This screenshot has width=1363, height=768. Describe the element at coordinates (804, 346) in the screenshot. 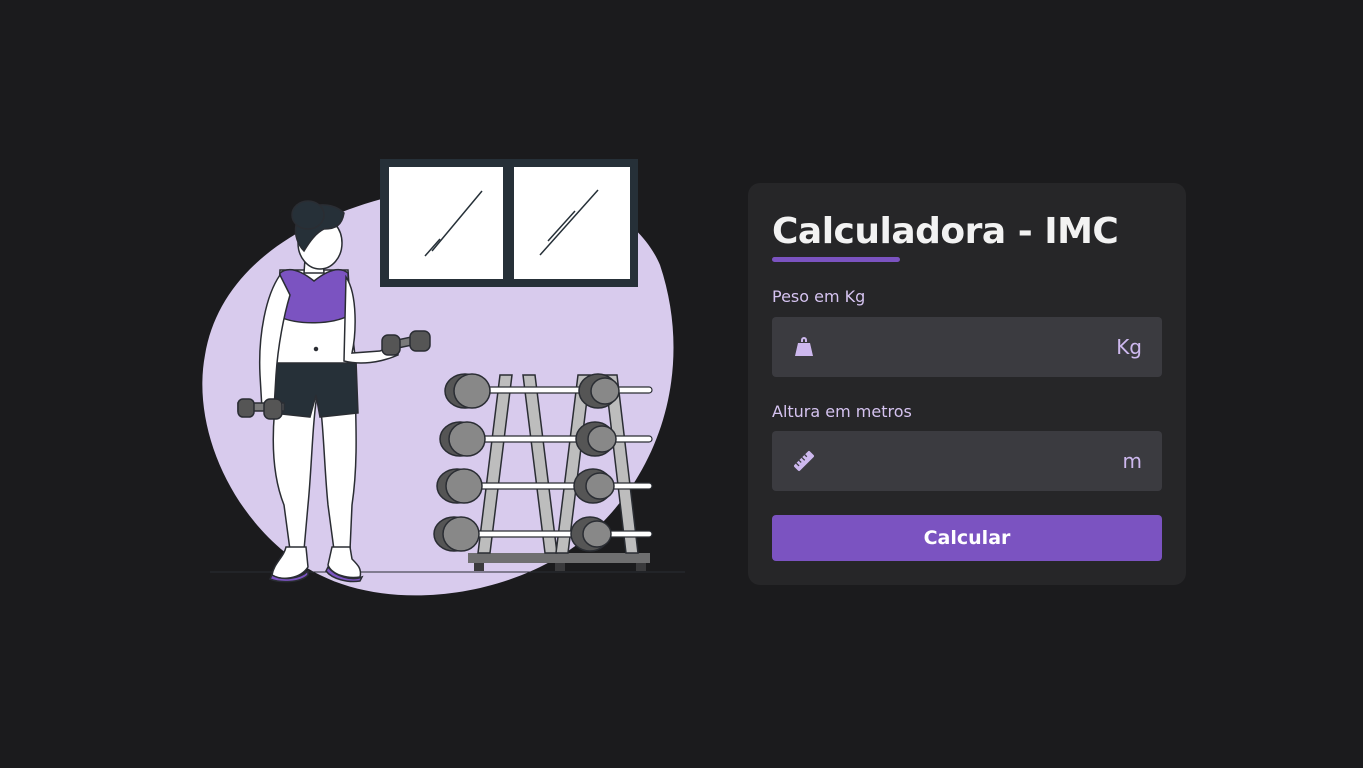

I see `weight-icon` at that location.